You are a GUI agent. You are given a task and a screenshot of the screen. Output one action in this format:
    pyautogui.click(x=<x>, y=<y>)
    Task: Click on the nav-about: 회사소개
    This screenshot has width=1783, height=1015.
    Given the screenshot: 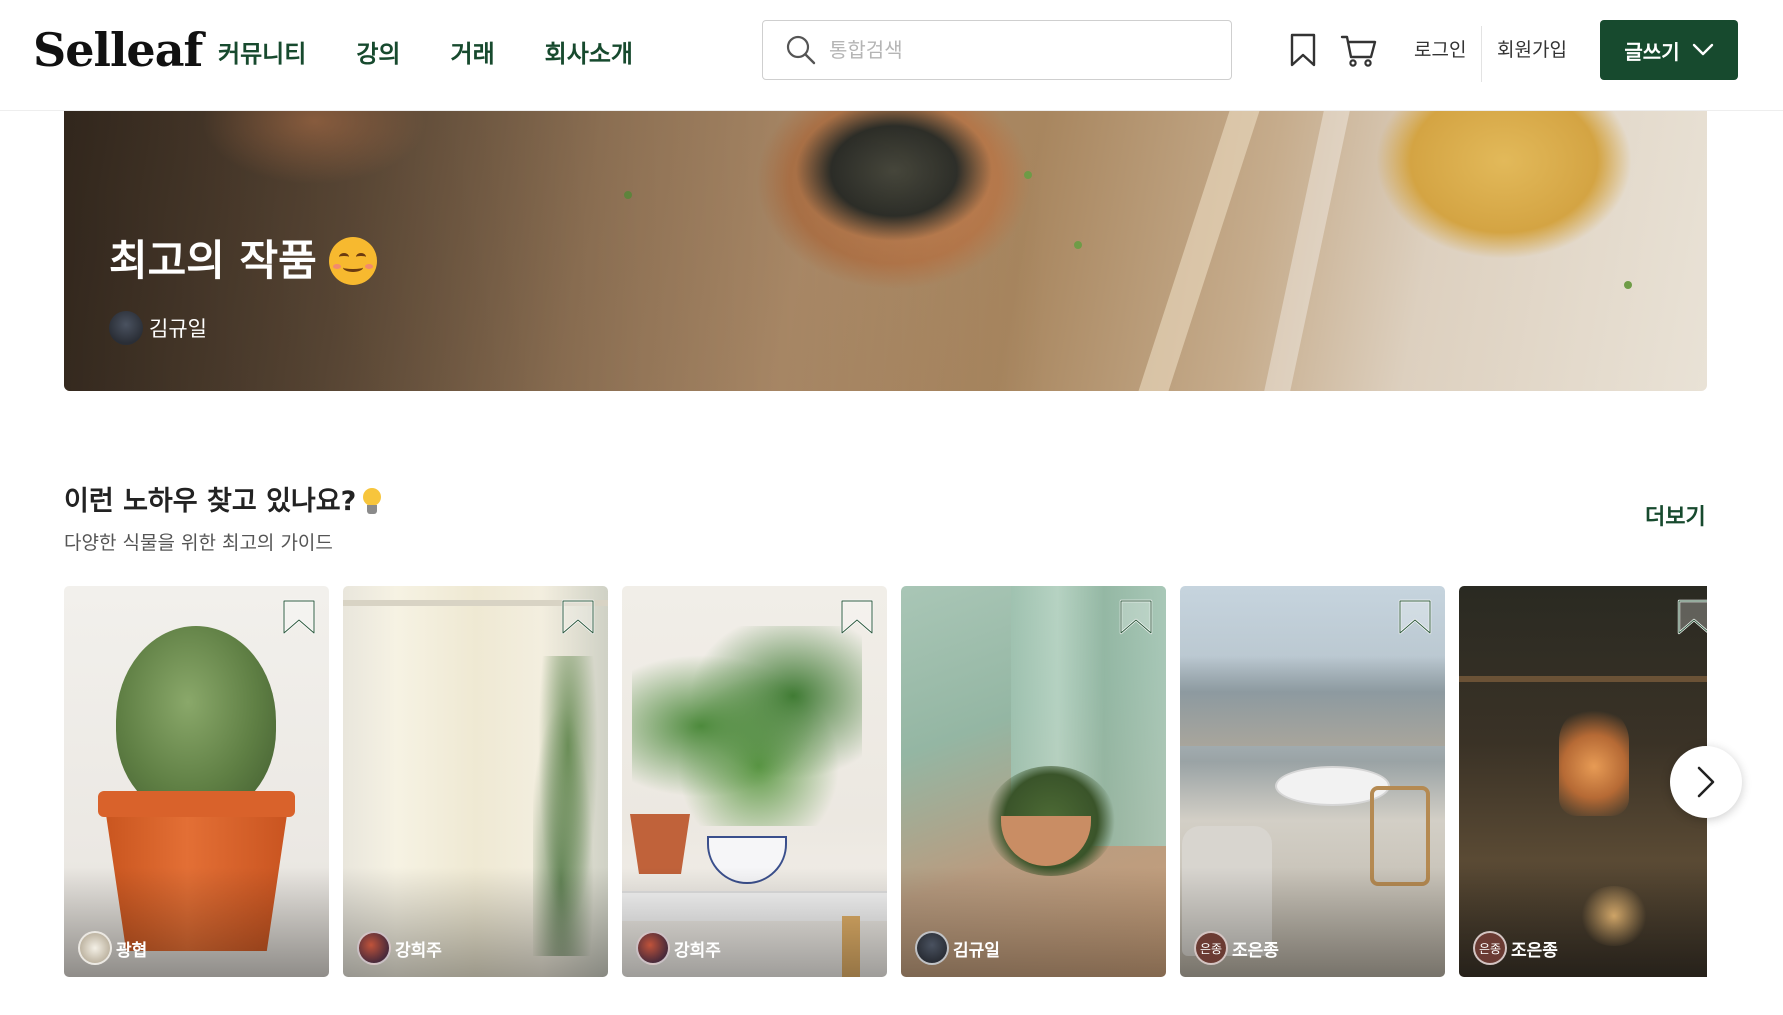 What is the action you would take?
    pyautogui.click(x=589, y=54)
    